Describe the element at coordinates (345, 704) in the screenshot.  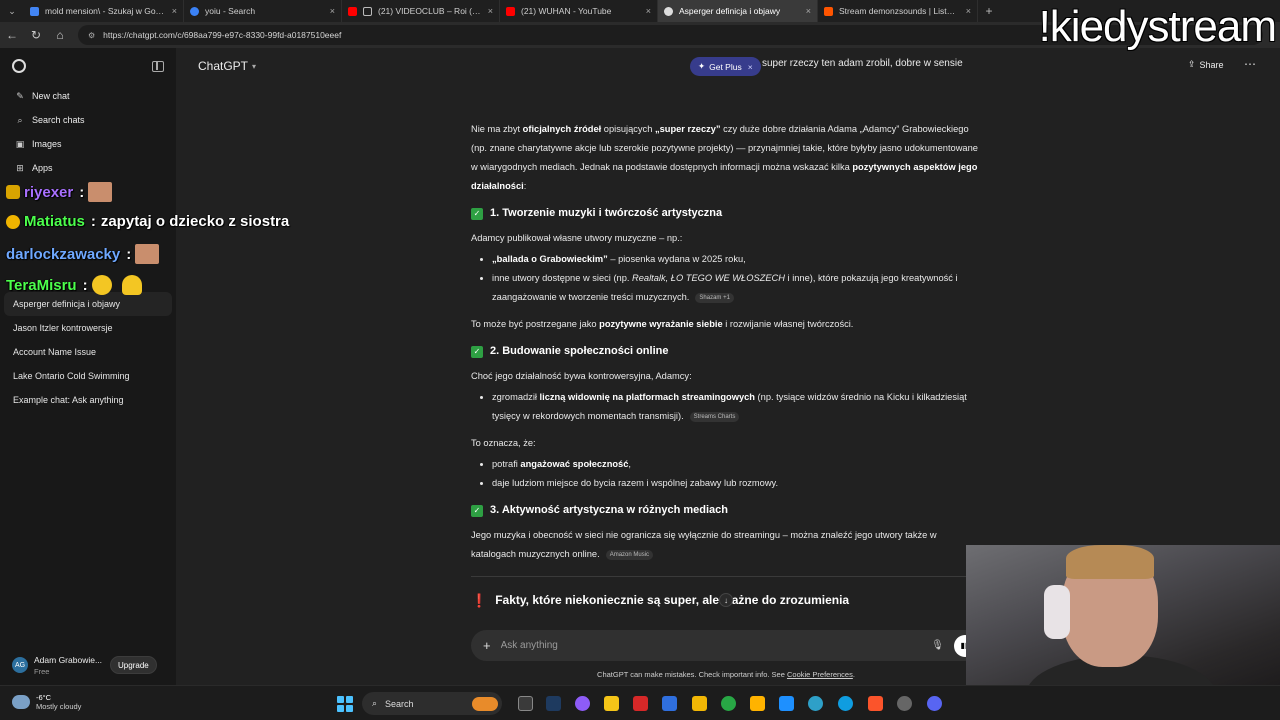
I see `windows-start-icon` at that location.